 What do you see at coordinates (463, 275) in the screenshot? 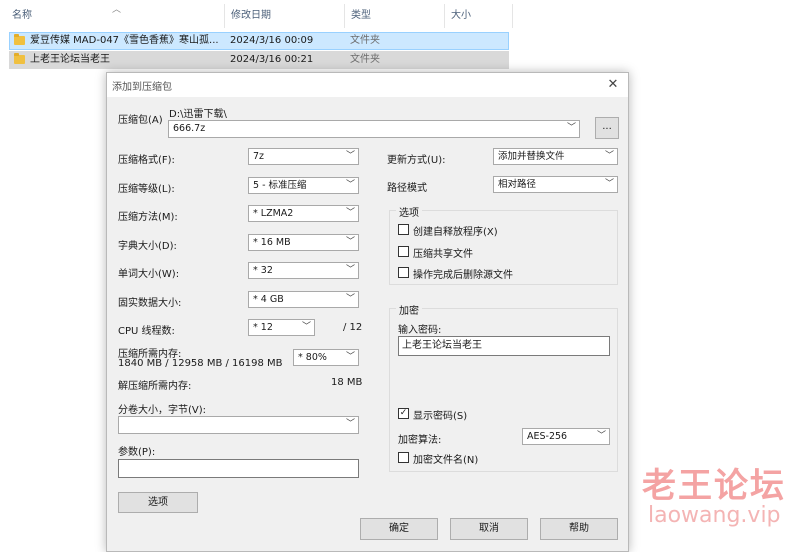
I see `delete-label: 操作完成后删除源文件` at bounding box center [463, 275].